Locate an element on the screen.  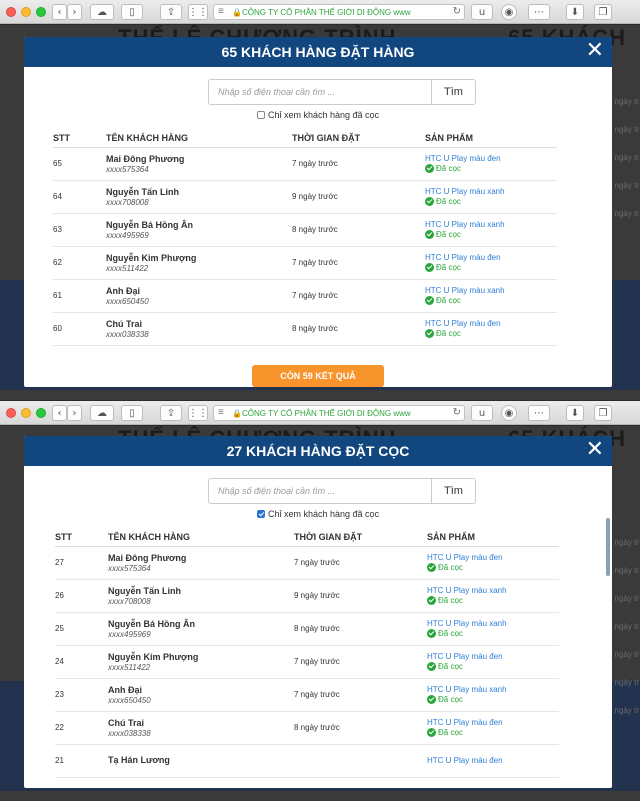
row-product: HTC U Play màu đen Đã cọc is located at coordinates (491, 164).